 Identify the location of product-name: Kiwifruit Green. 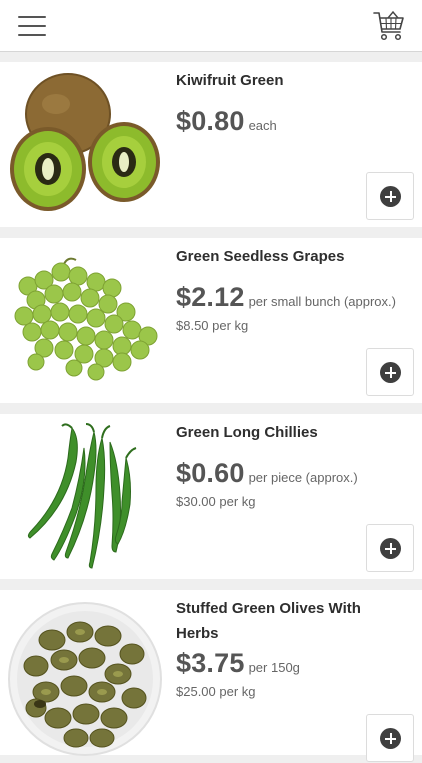
(291, 80).